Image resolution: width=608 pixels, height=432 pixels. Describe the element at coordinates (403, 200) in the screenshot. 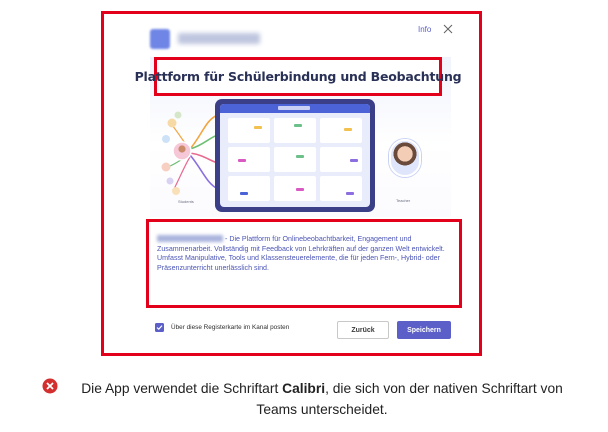

I see `teacher-label: Teacher` at that location.